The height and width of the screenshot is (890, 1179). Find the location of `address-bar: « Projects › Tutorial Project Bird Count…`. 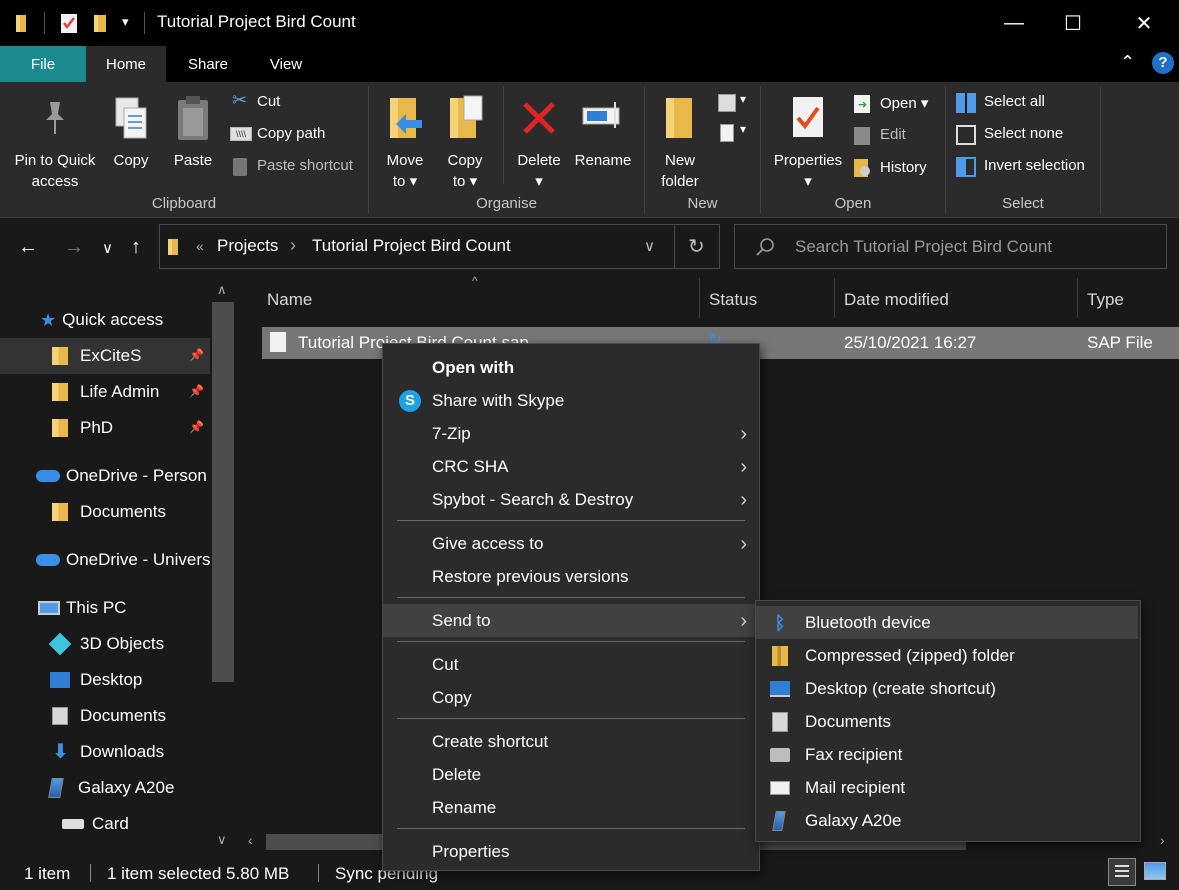

address-bar: « Projects › Tutorial Project Bird Count… is located at coordinates (439, 246).